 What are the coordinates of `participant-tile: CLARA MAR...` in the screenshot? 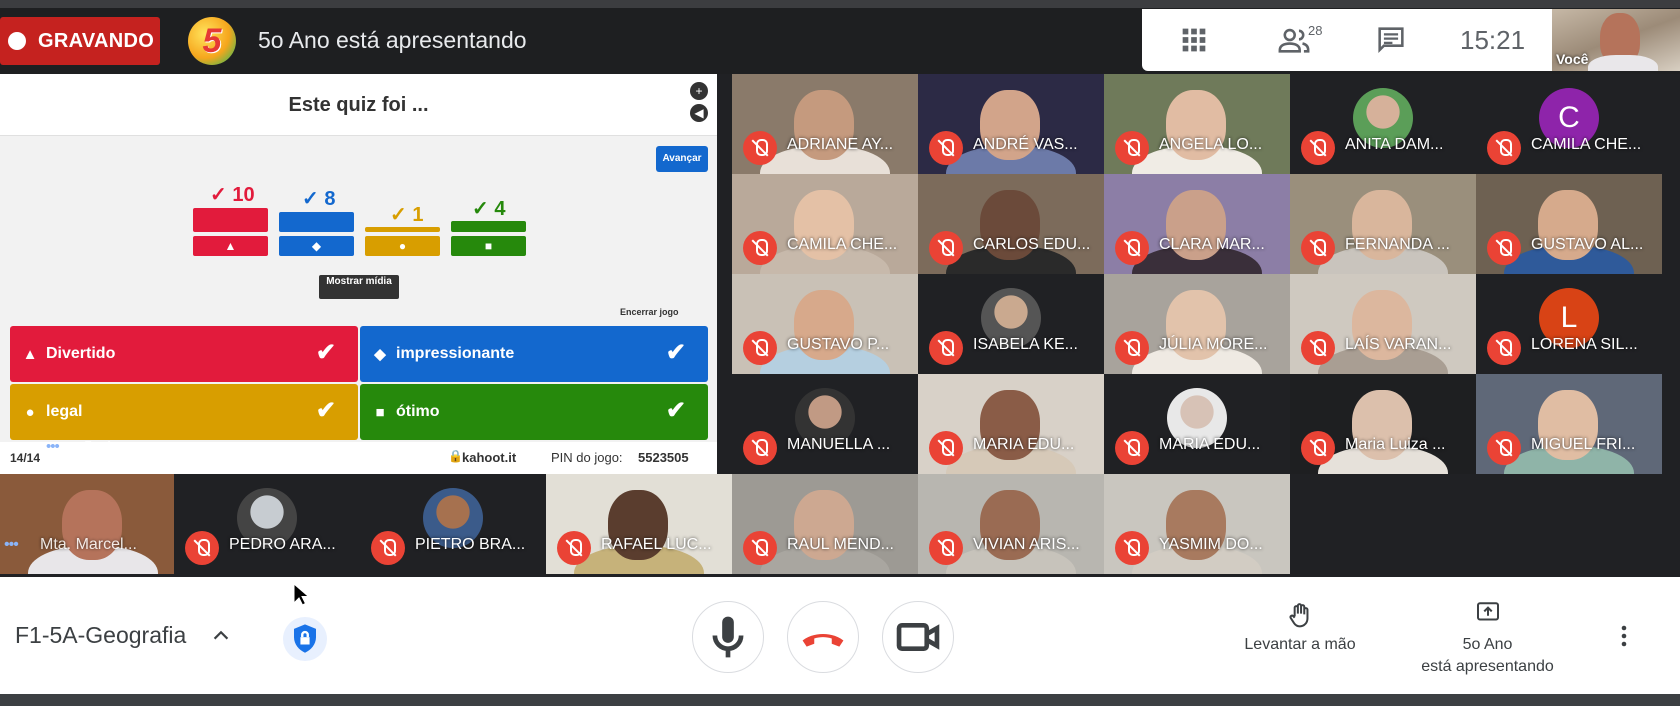 It's located at (1197, 224).